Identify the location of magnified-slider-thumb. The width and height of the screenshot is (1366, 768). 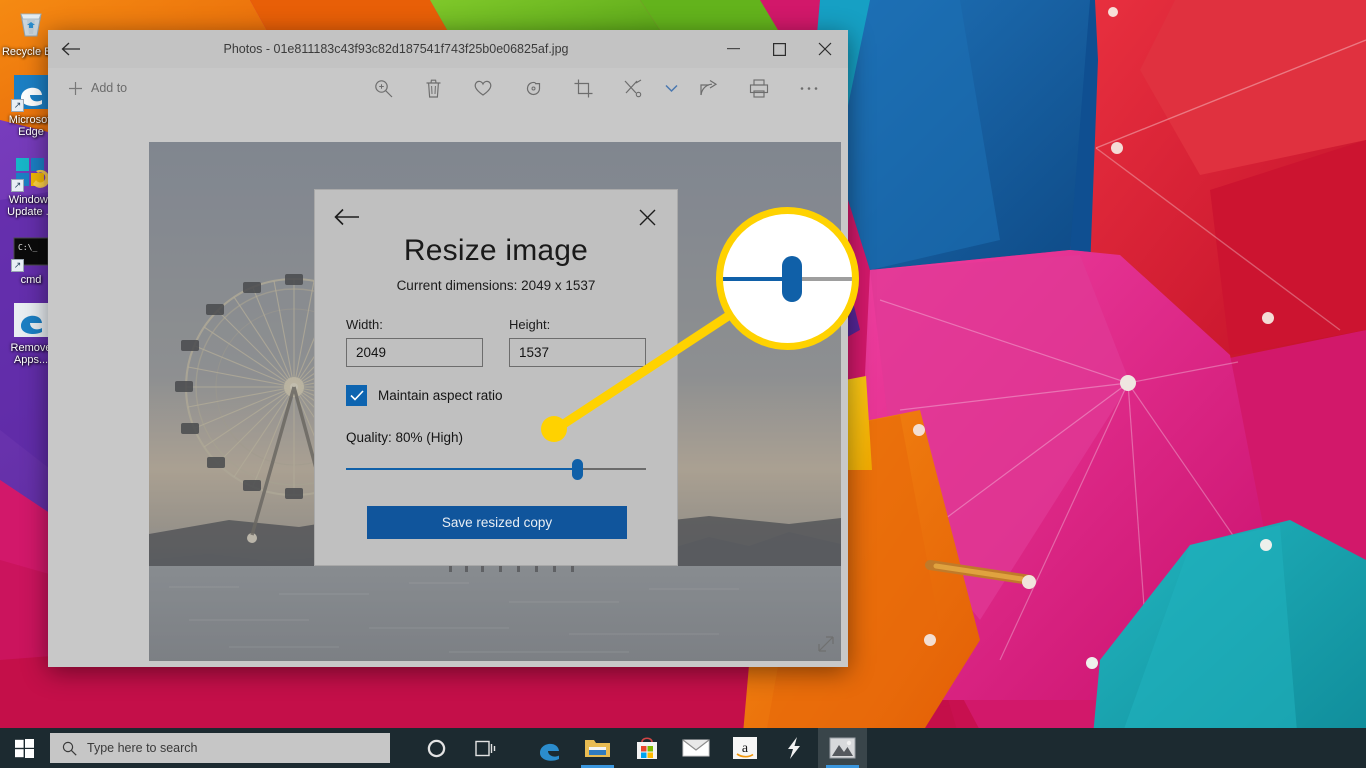
(792, 279).